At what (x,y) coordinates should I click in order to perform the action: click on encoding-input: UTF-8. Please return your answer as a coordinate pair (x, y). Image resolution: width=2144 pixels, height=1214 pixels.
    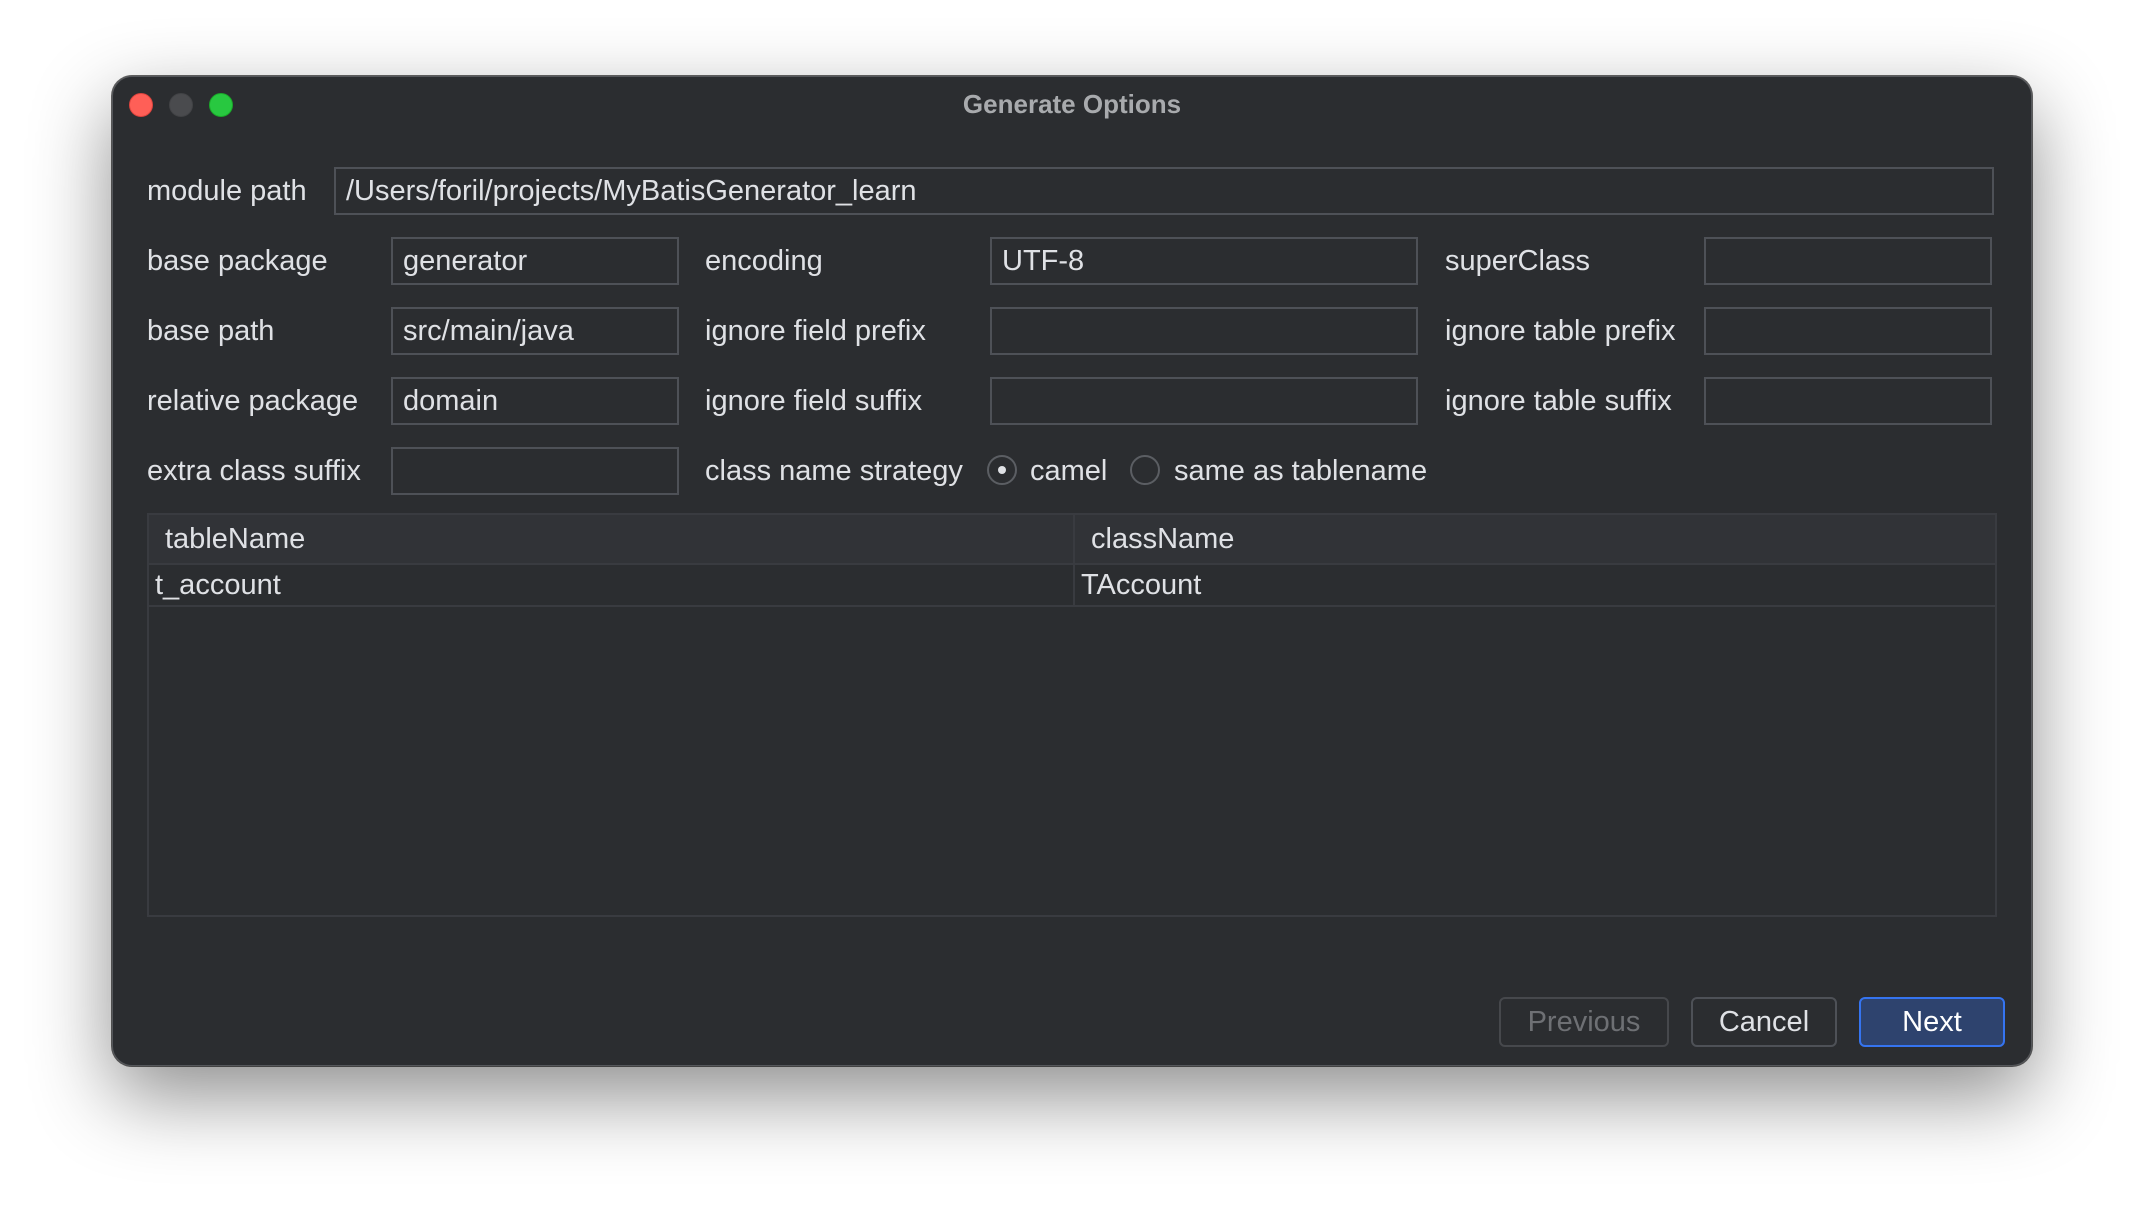
    Looking at the image, I should click on (1204, 261).